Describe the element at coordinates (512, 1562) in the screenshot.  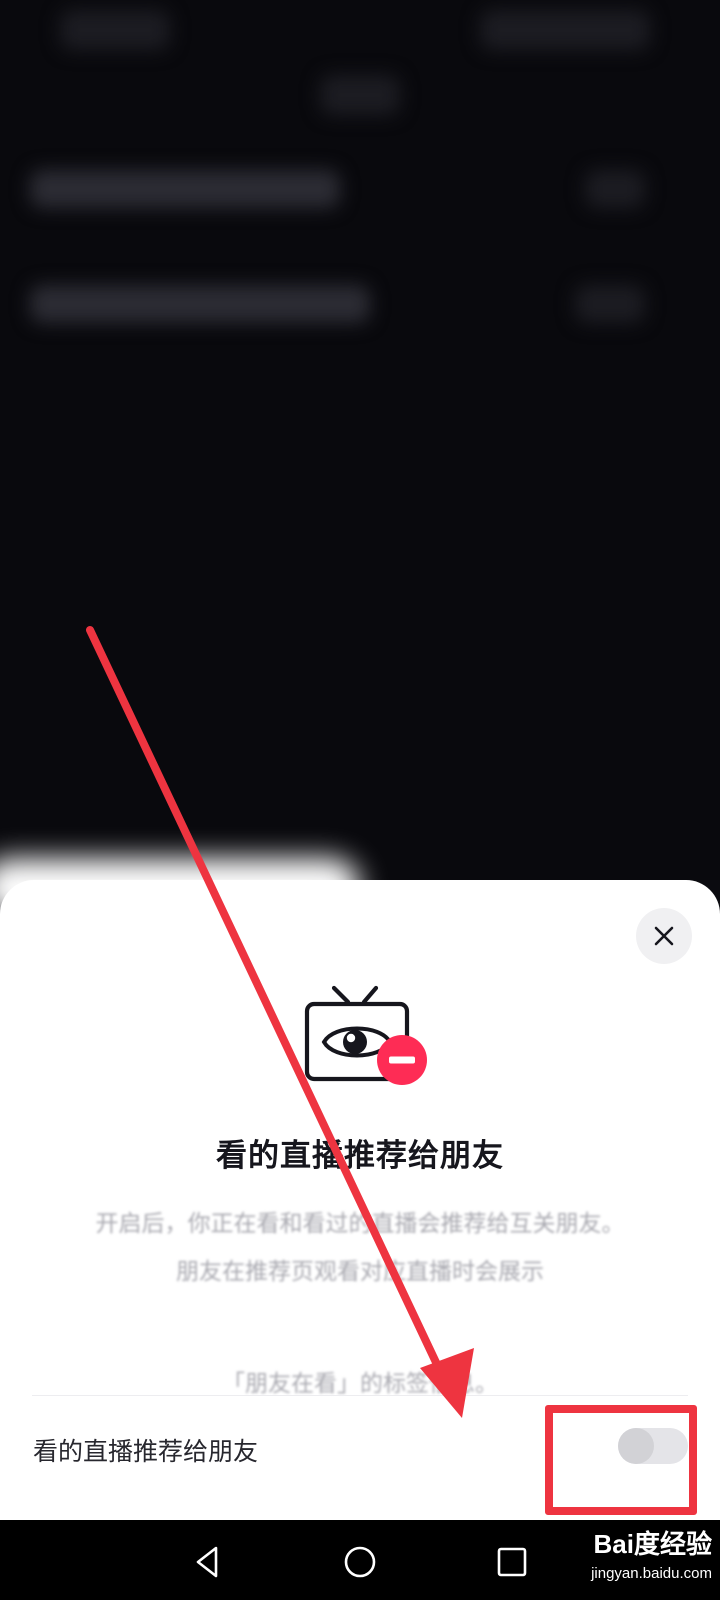
I see `nav-recents-icon` at that location.